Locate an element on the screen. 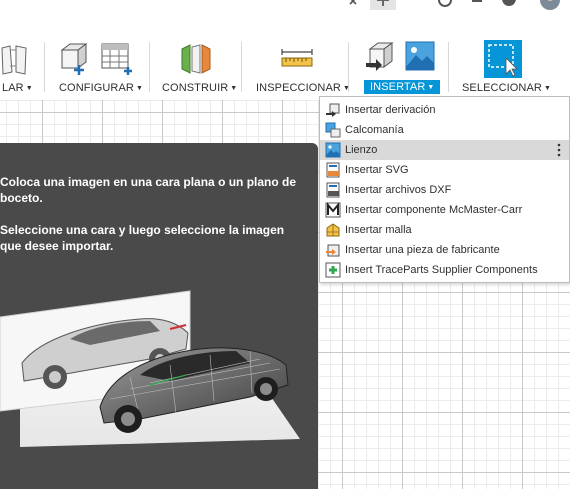 The image size is (570, 489). derive-icon is located at coordinates (333, 110).